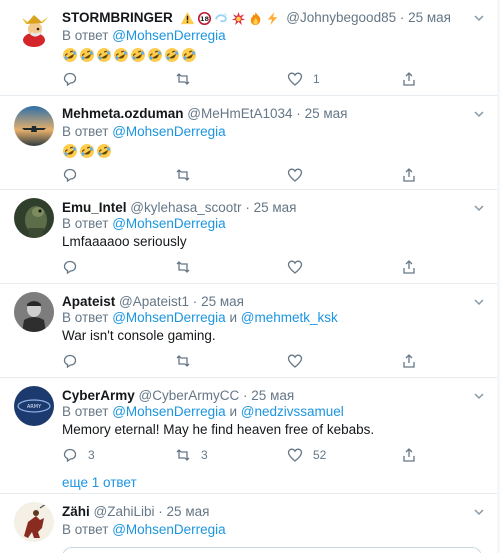  Describe the element at coordinates (154, 301) in the screenshot. I see `user-handle: @Apateist1` at that location.